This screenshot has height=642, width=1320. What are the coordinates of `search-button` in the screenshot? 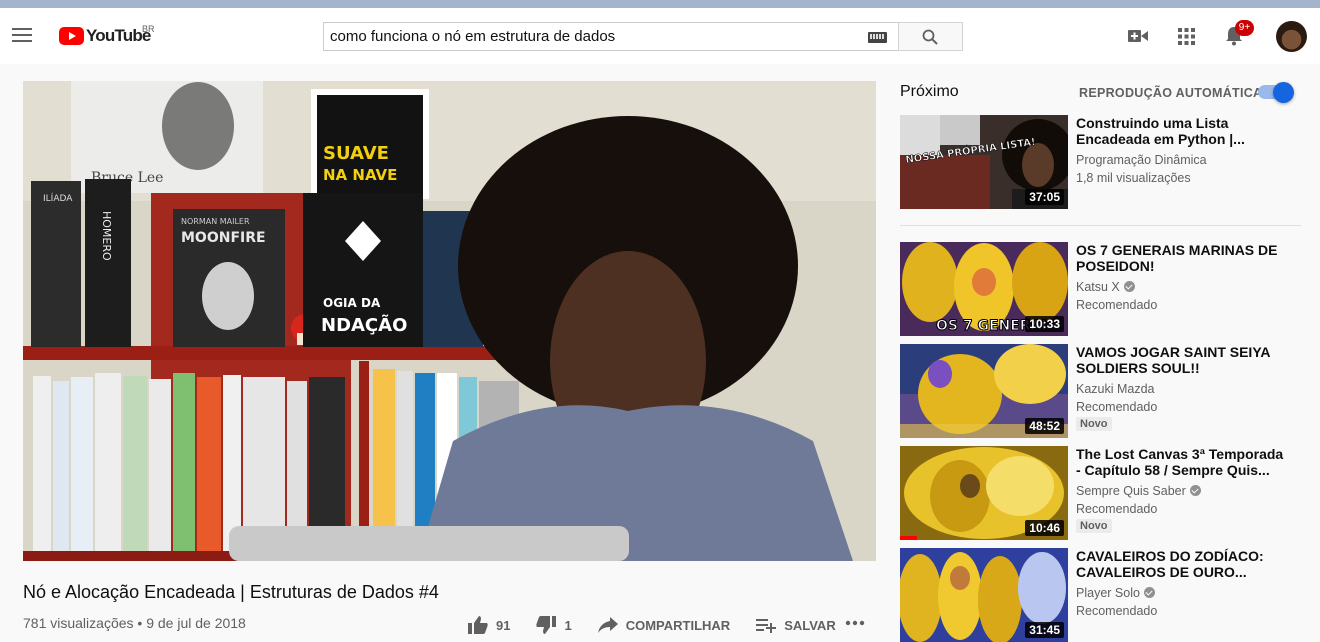 It's located at (930, 36).